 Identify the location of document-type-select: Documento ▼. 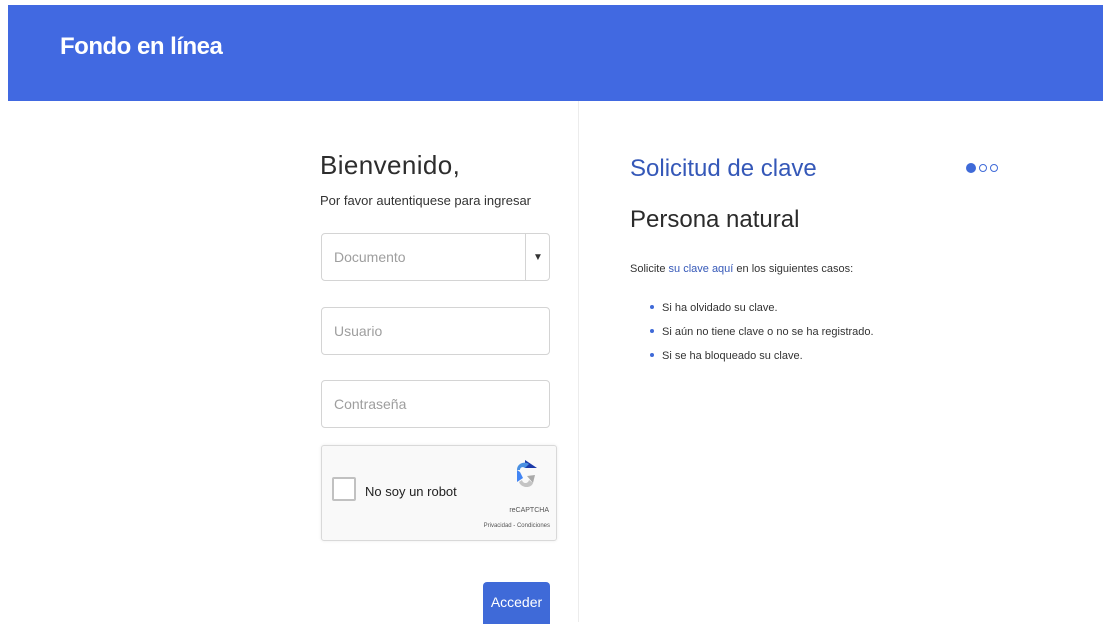
(435, 257).